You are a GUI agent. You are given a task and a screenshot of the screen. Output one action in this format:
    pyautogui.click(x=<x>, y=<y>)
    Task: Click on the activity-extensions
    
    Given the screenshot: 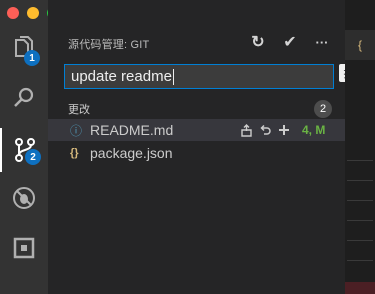 What is the action you would take?
    pyautogui.click(x=24, y=248)
    